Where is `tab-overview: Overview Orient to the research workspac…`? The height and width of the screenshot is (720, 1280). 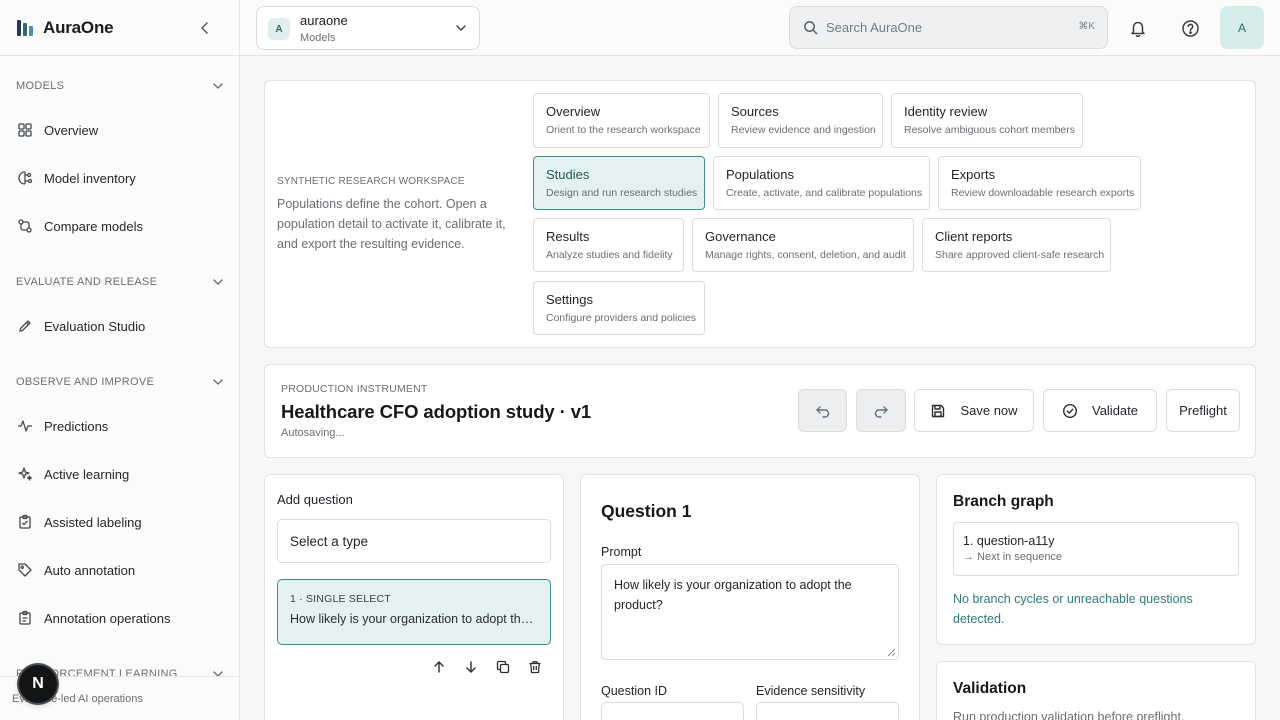 tab-overview: Overview Orient to the research workspac… is located at coordinates (621, 120).